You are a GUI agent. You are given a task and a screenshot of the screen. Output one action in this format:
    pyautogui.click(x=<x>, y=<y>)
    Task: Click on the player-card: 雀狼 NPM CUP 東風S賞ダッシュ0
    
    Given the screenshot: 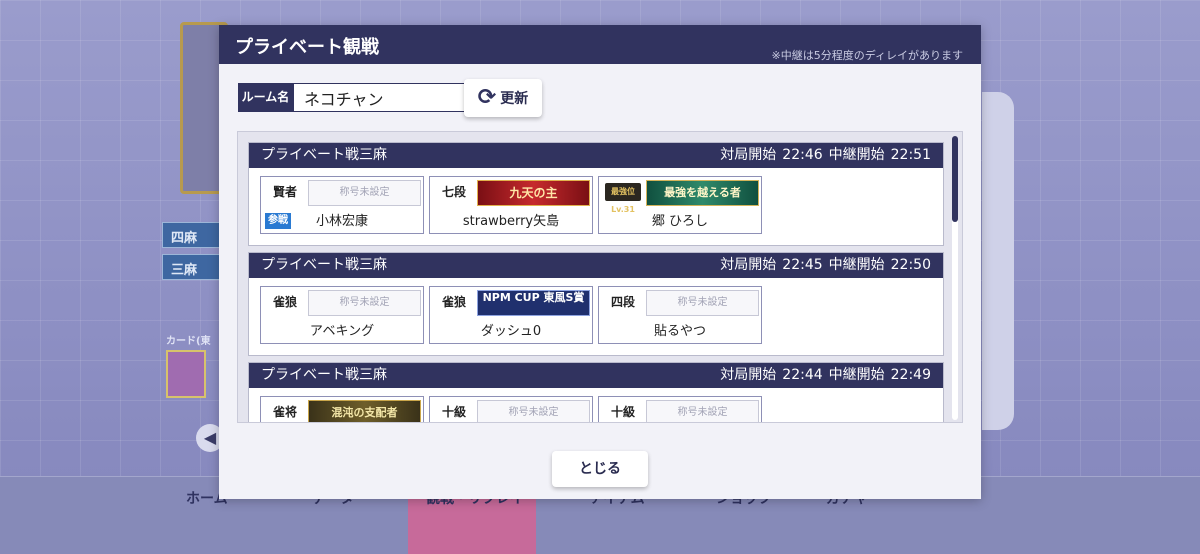 What is the action you would take?
    pyautogui.click(x=511, y=315)
    